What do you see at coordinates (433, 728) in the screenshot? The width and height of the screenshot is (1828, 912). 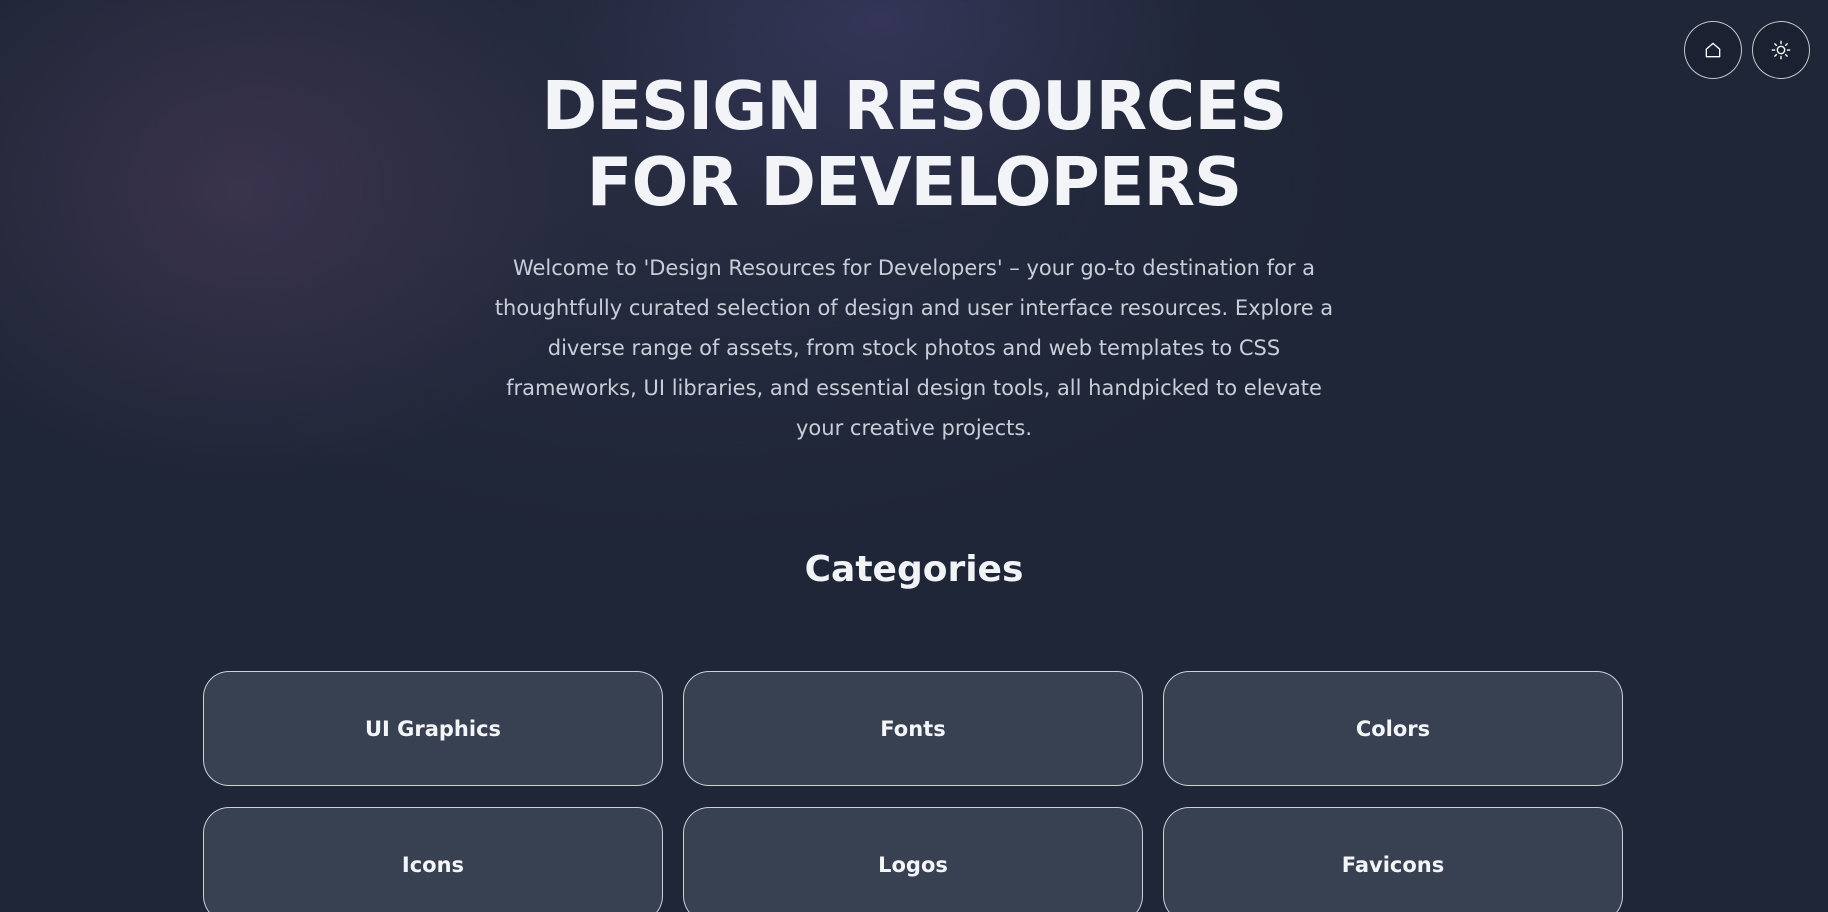 I see `category-card-ui-graphics: UI Graphics` at bounding box center [433, 728].